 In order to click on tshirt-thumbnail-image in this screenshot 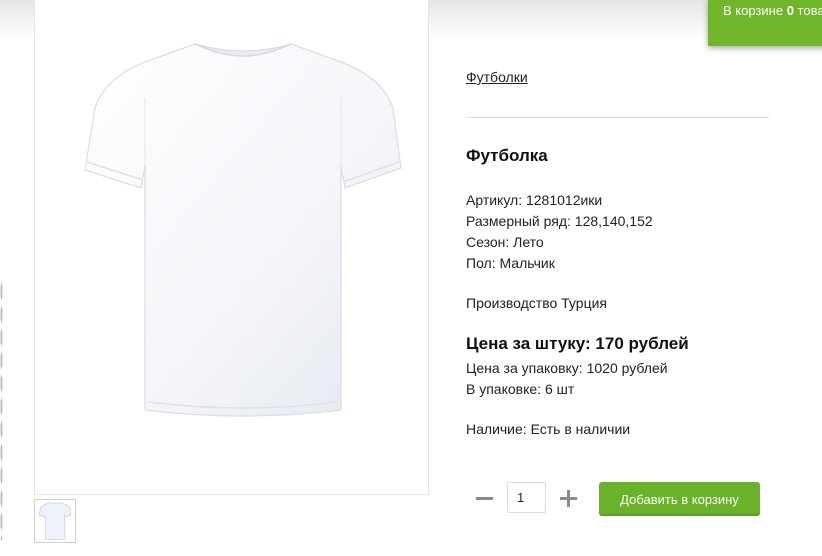, I will do `click(55, 521)`.